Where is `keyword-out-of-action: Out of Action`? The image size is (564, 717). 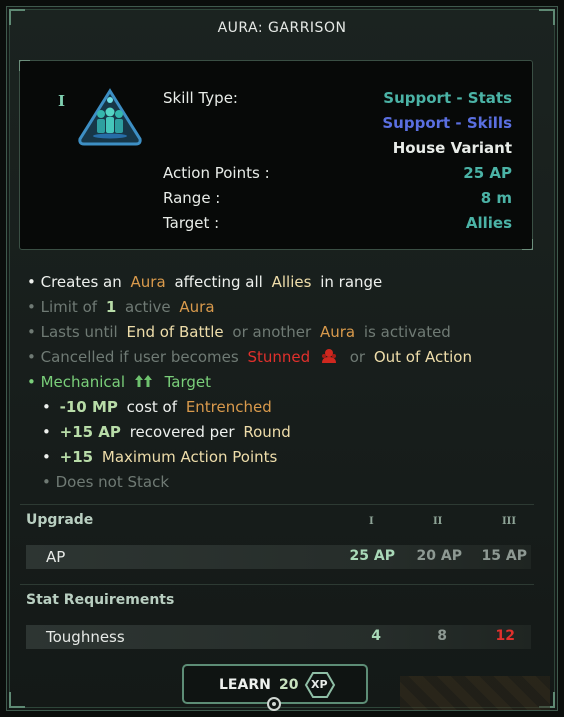 keyword-out-of-action: Out of Action is located at coordinates (422, 357).